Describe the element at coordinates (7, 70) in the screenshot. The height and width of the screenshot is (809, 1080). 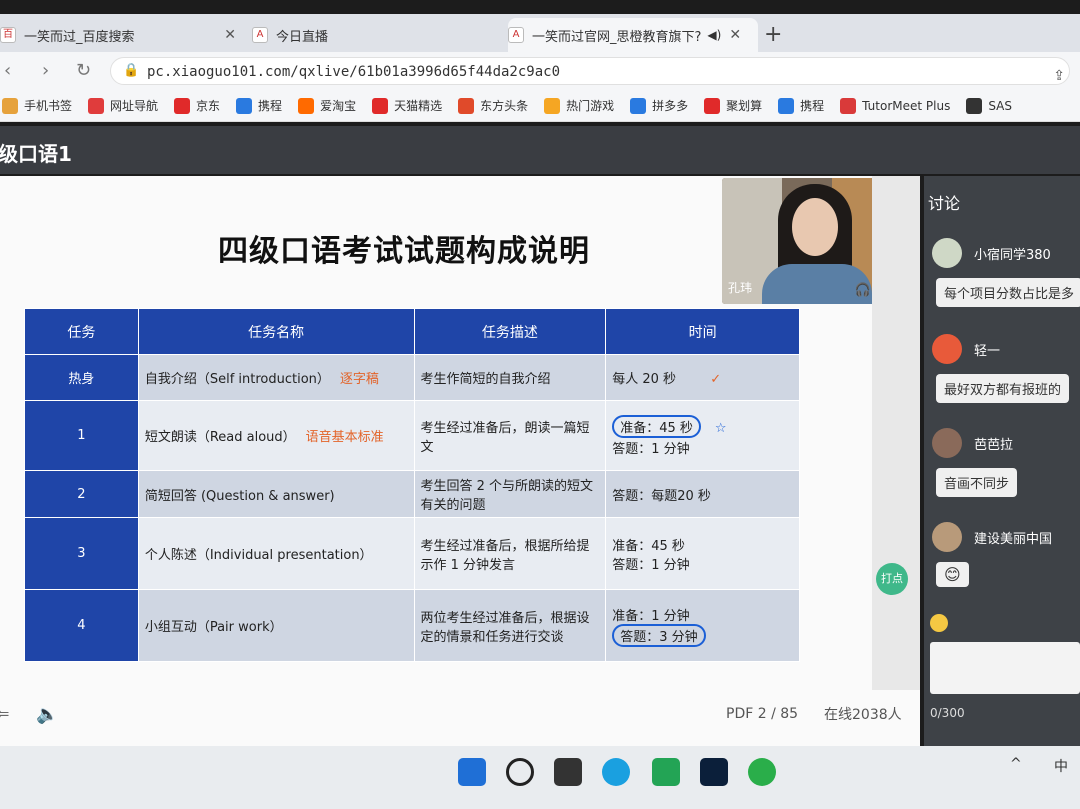
I see `back-icon: ‹` at that location.